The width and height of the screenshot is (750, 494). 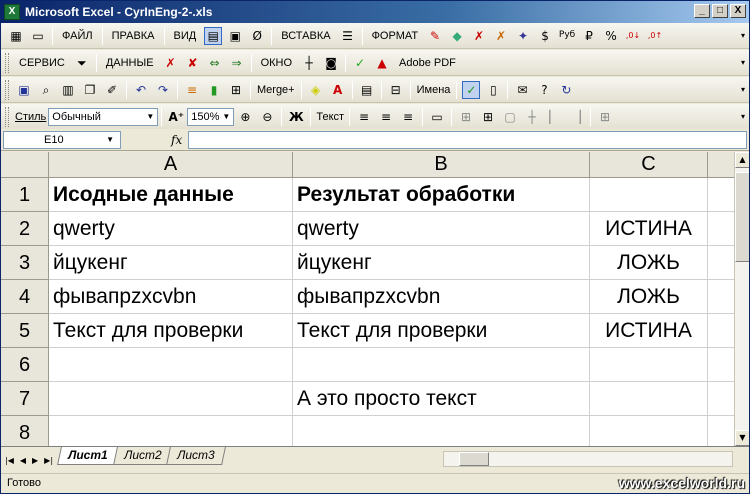 I want to click on fill-color-icon: ◈, so click(x=316, y=90).